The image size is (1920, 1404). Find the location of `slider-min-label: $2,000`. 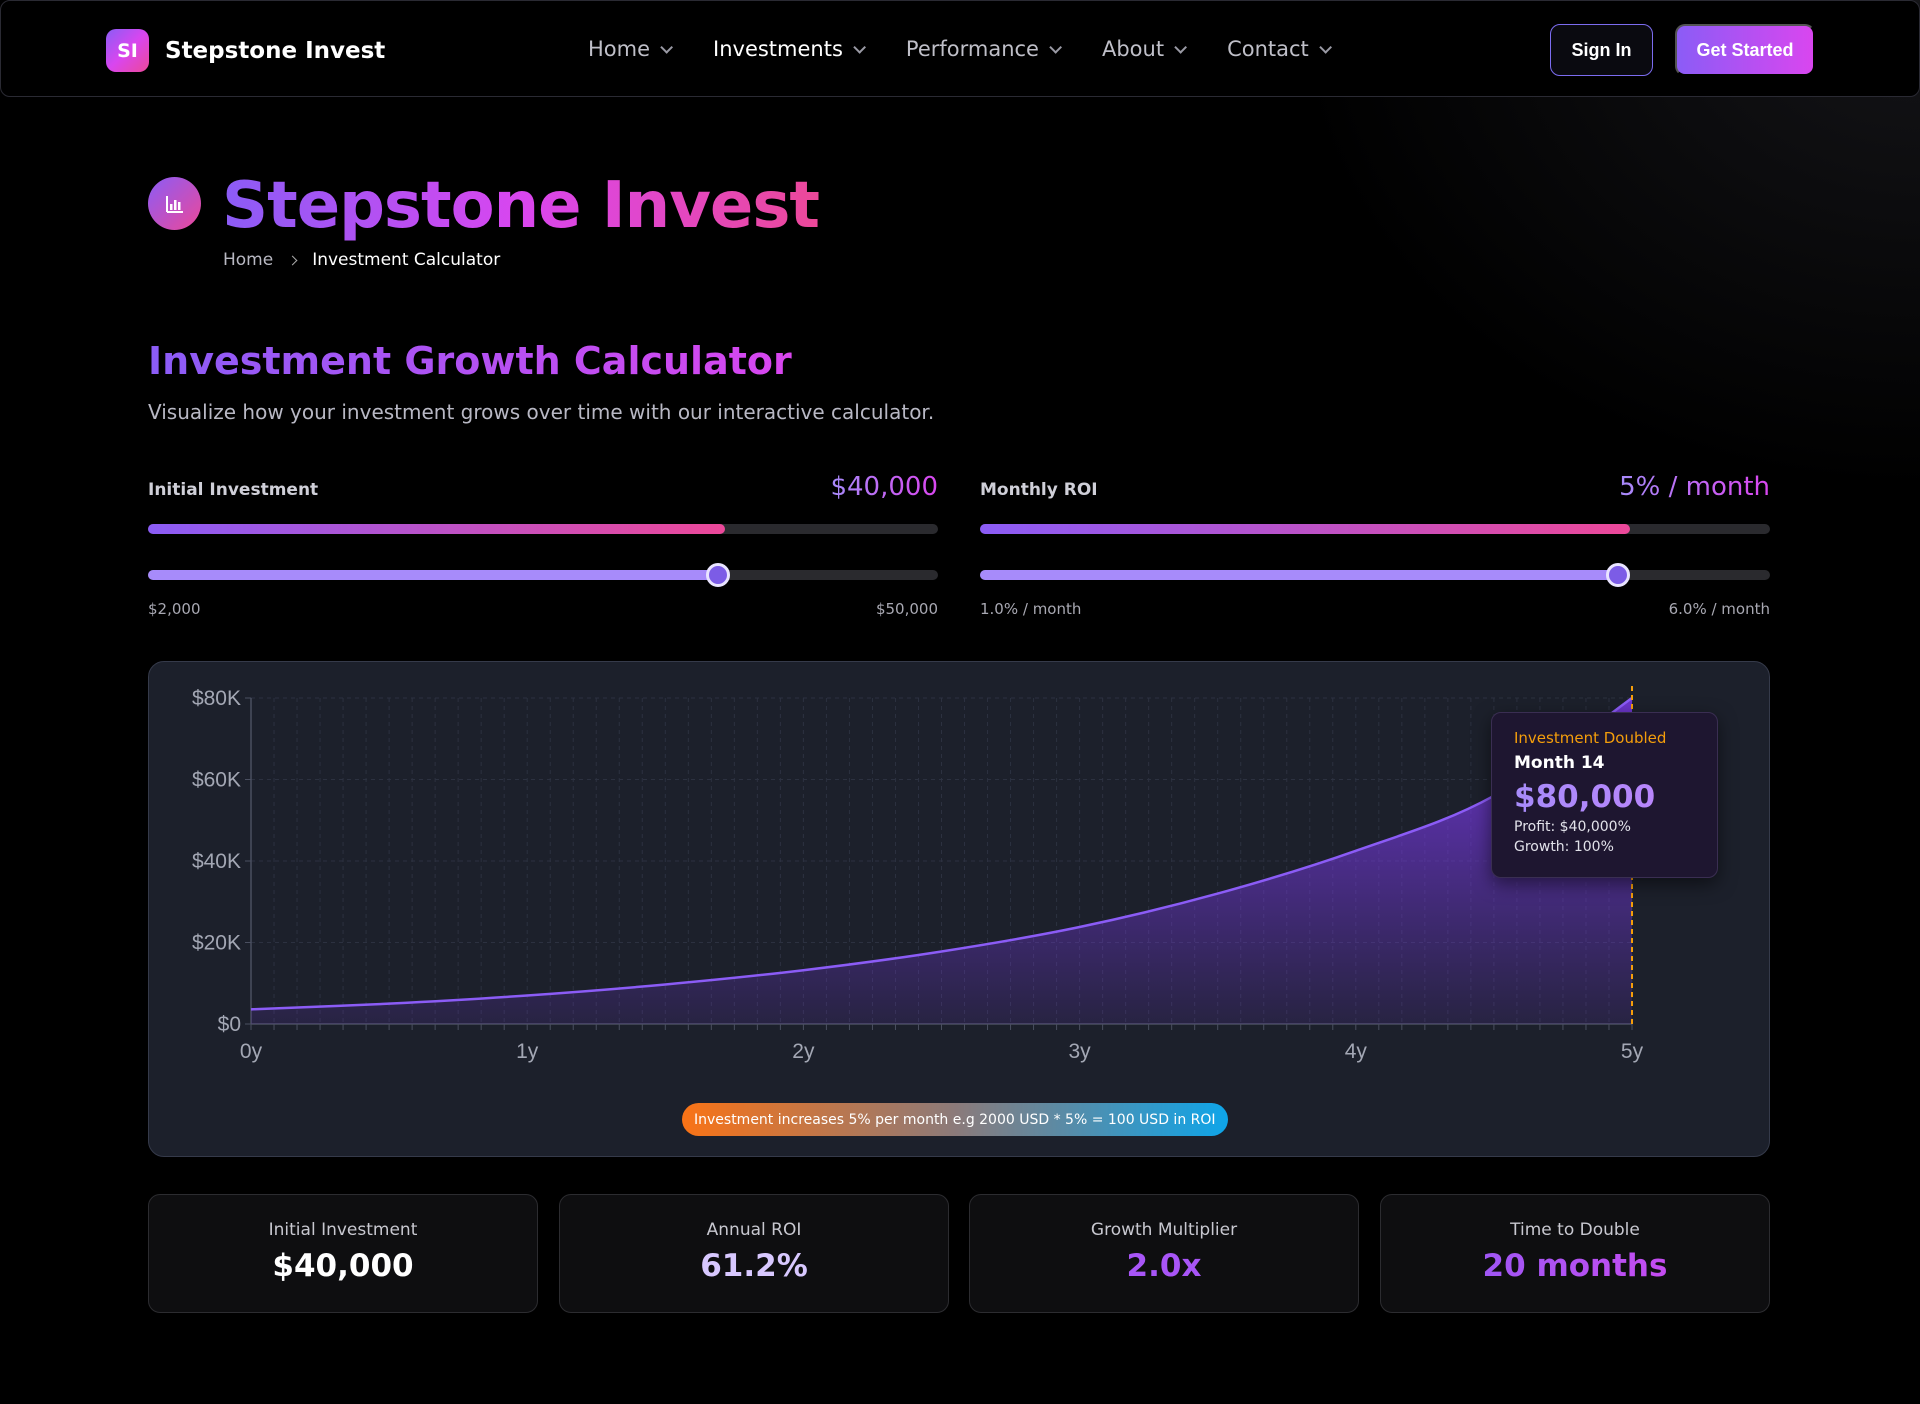

slider-min-label: $2,000 is located at coordinates (174, 609).